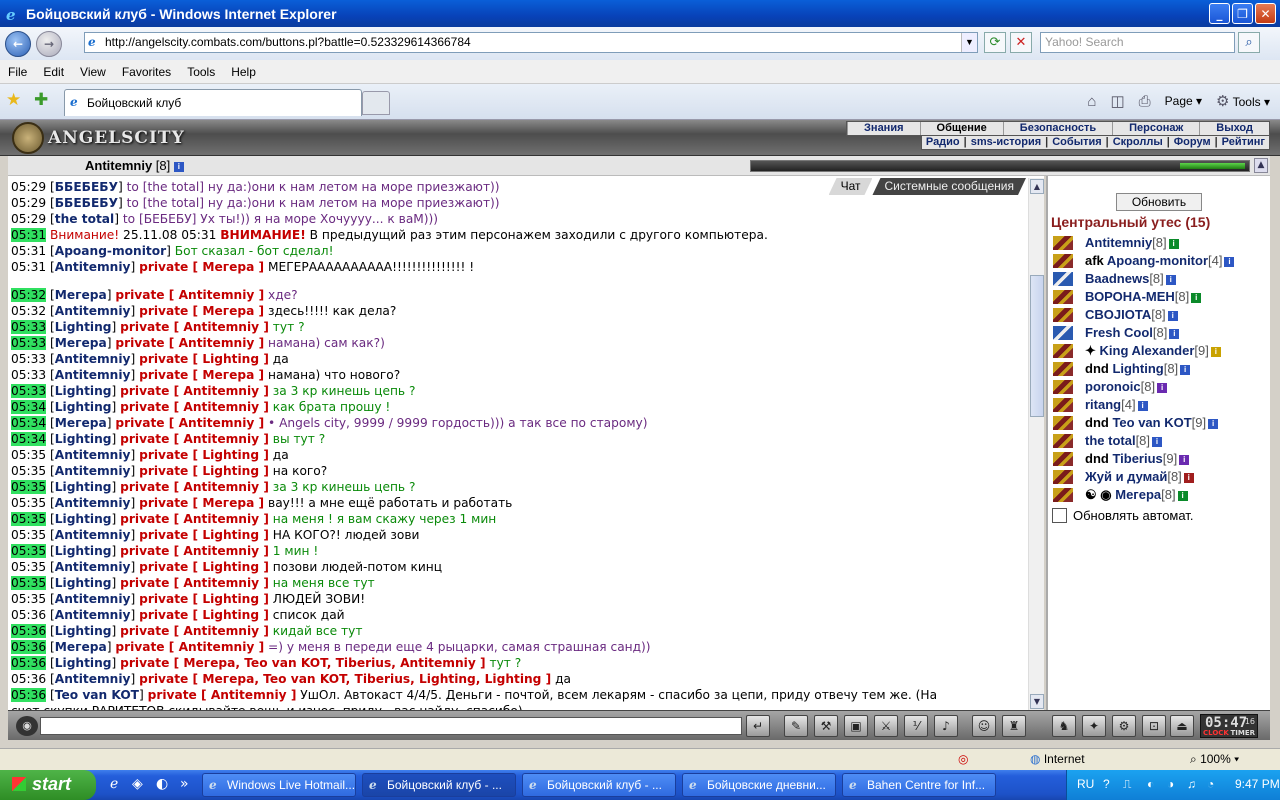  I want to click on player-item: Жуй и думай[8] i, so click(1160, 477).